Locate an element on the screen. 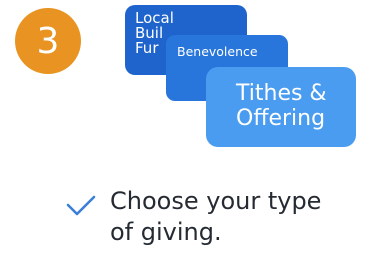  checkmark-stroke is located at coordinates (81, 205).